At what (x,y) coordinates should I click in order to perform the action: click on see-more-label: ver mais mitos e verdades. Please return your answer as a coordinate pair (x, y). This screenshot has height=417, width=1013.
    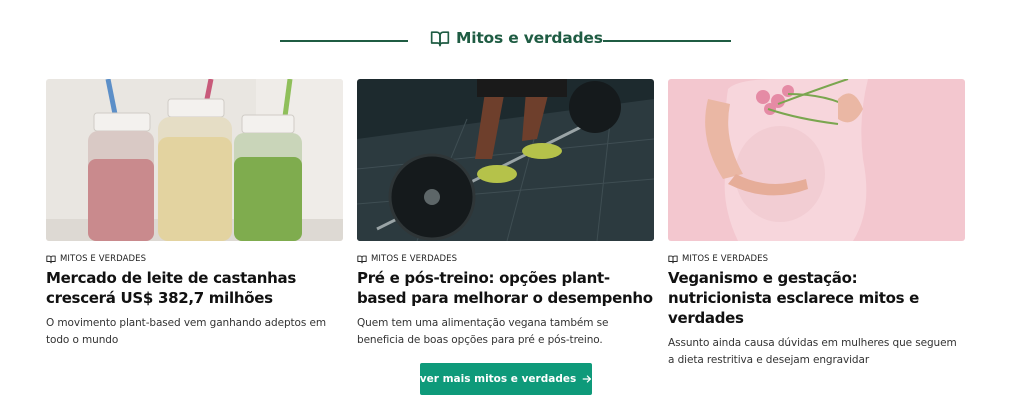
    Looking at the image, I should click on (498, 379).